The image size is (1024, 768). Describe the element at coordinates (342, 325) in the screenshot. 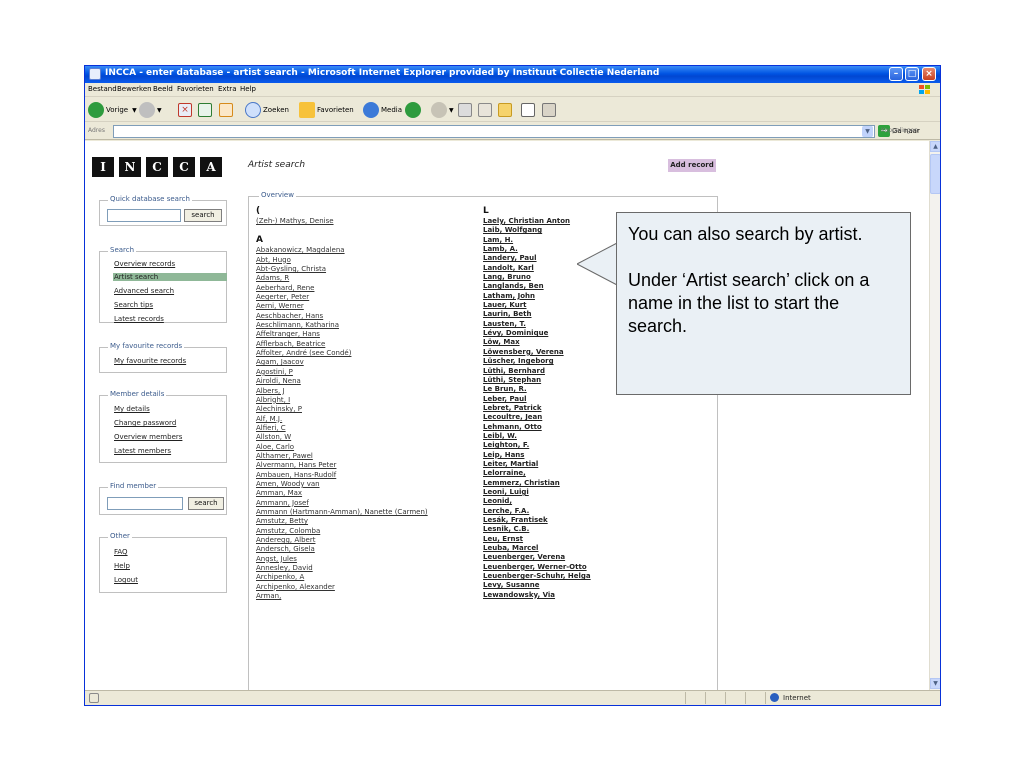

I see `artist-link: Aeschlimann, Katharina` at that location.